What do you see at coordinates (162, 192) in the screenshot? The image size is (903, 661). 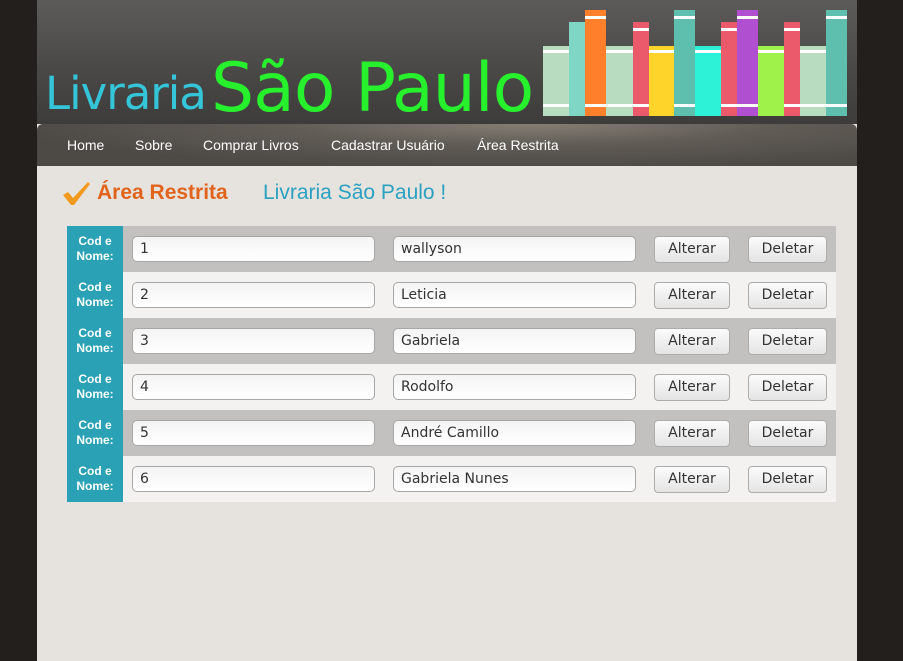 I see `page-title-area-restrita: Área Restrita` at bounding box center [162, 192].